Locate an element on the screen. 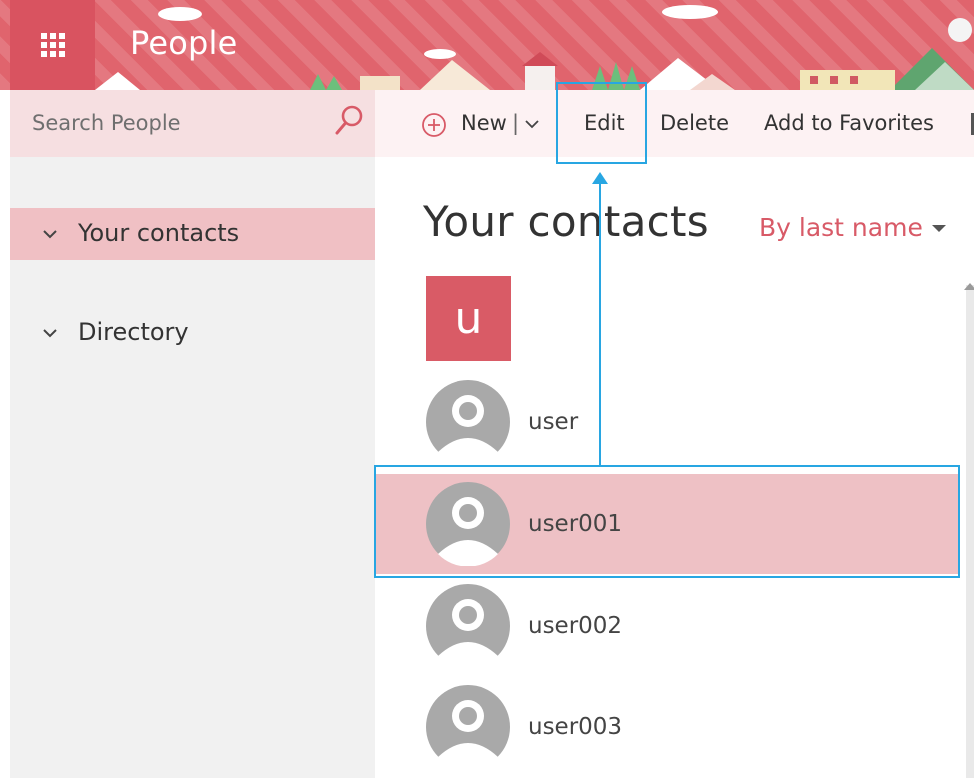 The image size is (974, 778). add-circle-icon is located at coordinates (434, 125).